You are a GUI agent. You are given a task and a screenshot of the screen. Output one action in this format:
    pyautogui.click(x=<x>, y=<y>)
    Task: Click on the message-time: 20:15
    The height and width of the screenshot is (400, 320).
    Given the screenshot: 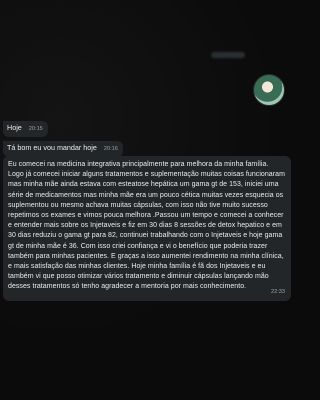 What is the action you would take?
    pyautogui.click(x=35, y=129)
    